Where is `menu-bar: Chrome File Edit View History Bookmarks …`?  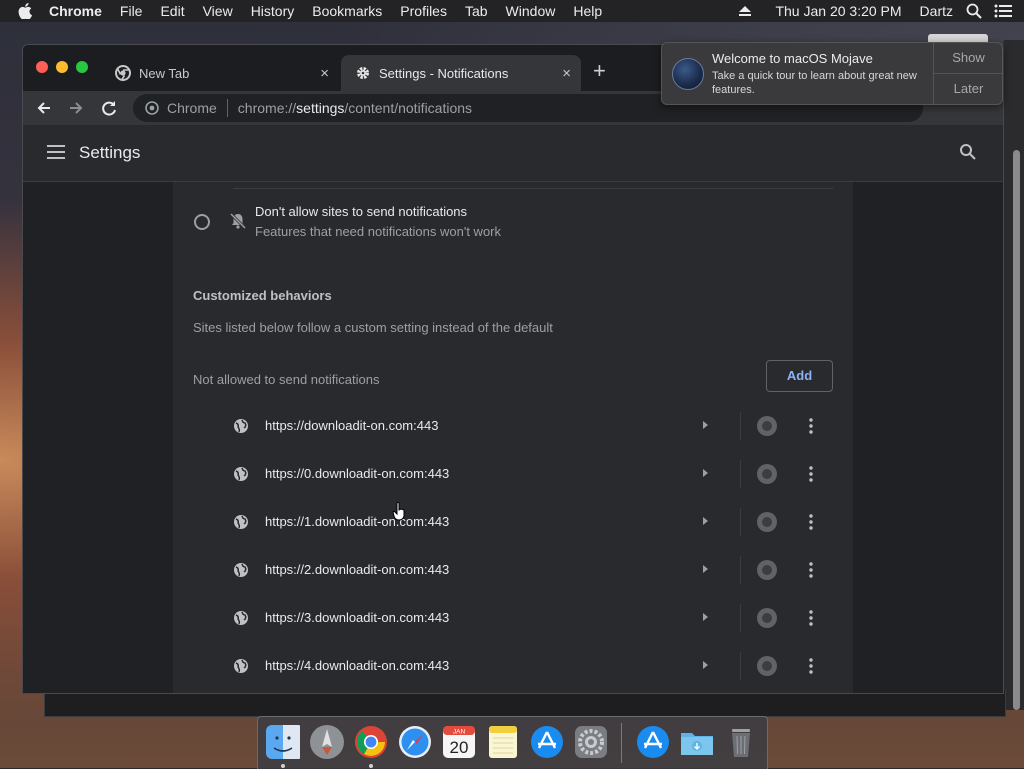
menu-bar: Chrome File Edit View History Bookmarks … is located at coordinates (512, 11).